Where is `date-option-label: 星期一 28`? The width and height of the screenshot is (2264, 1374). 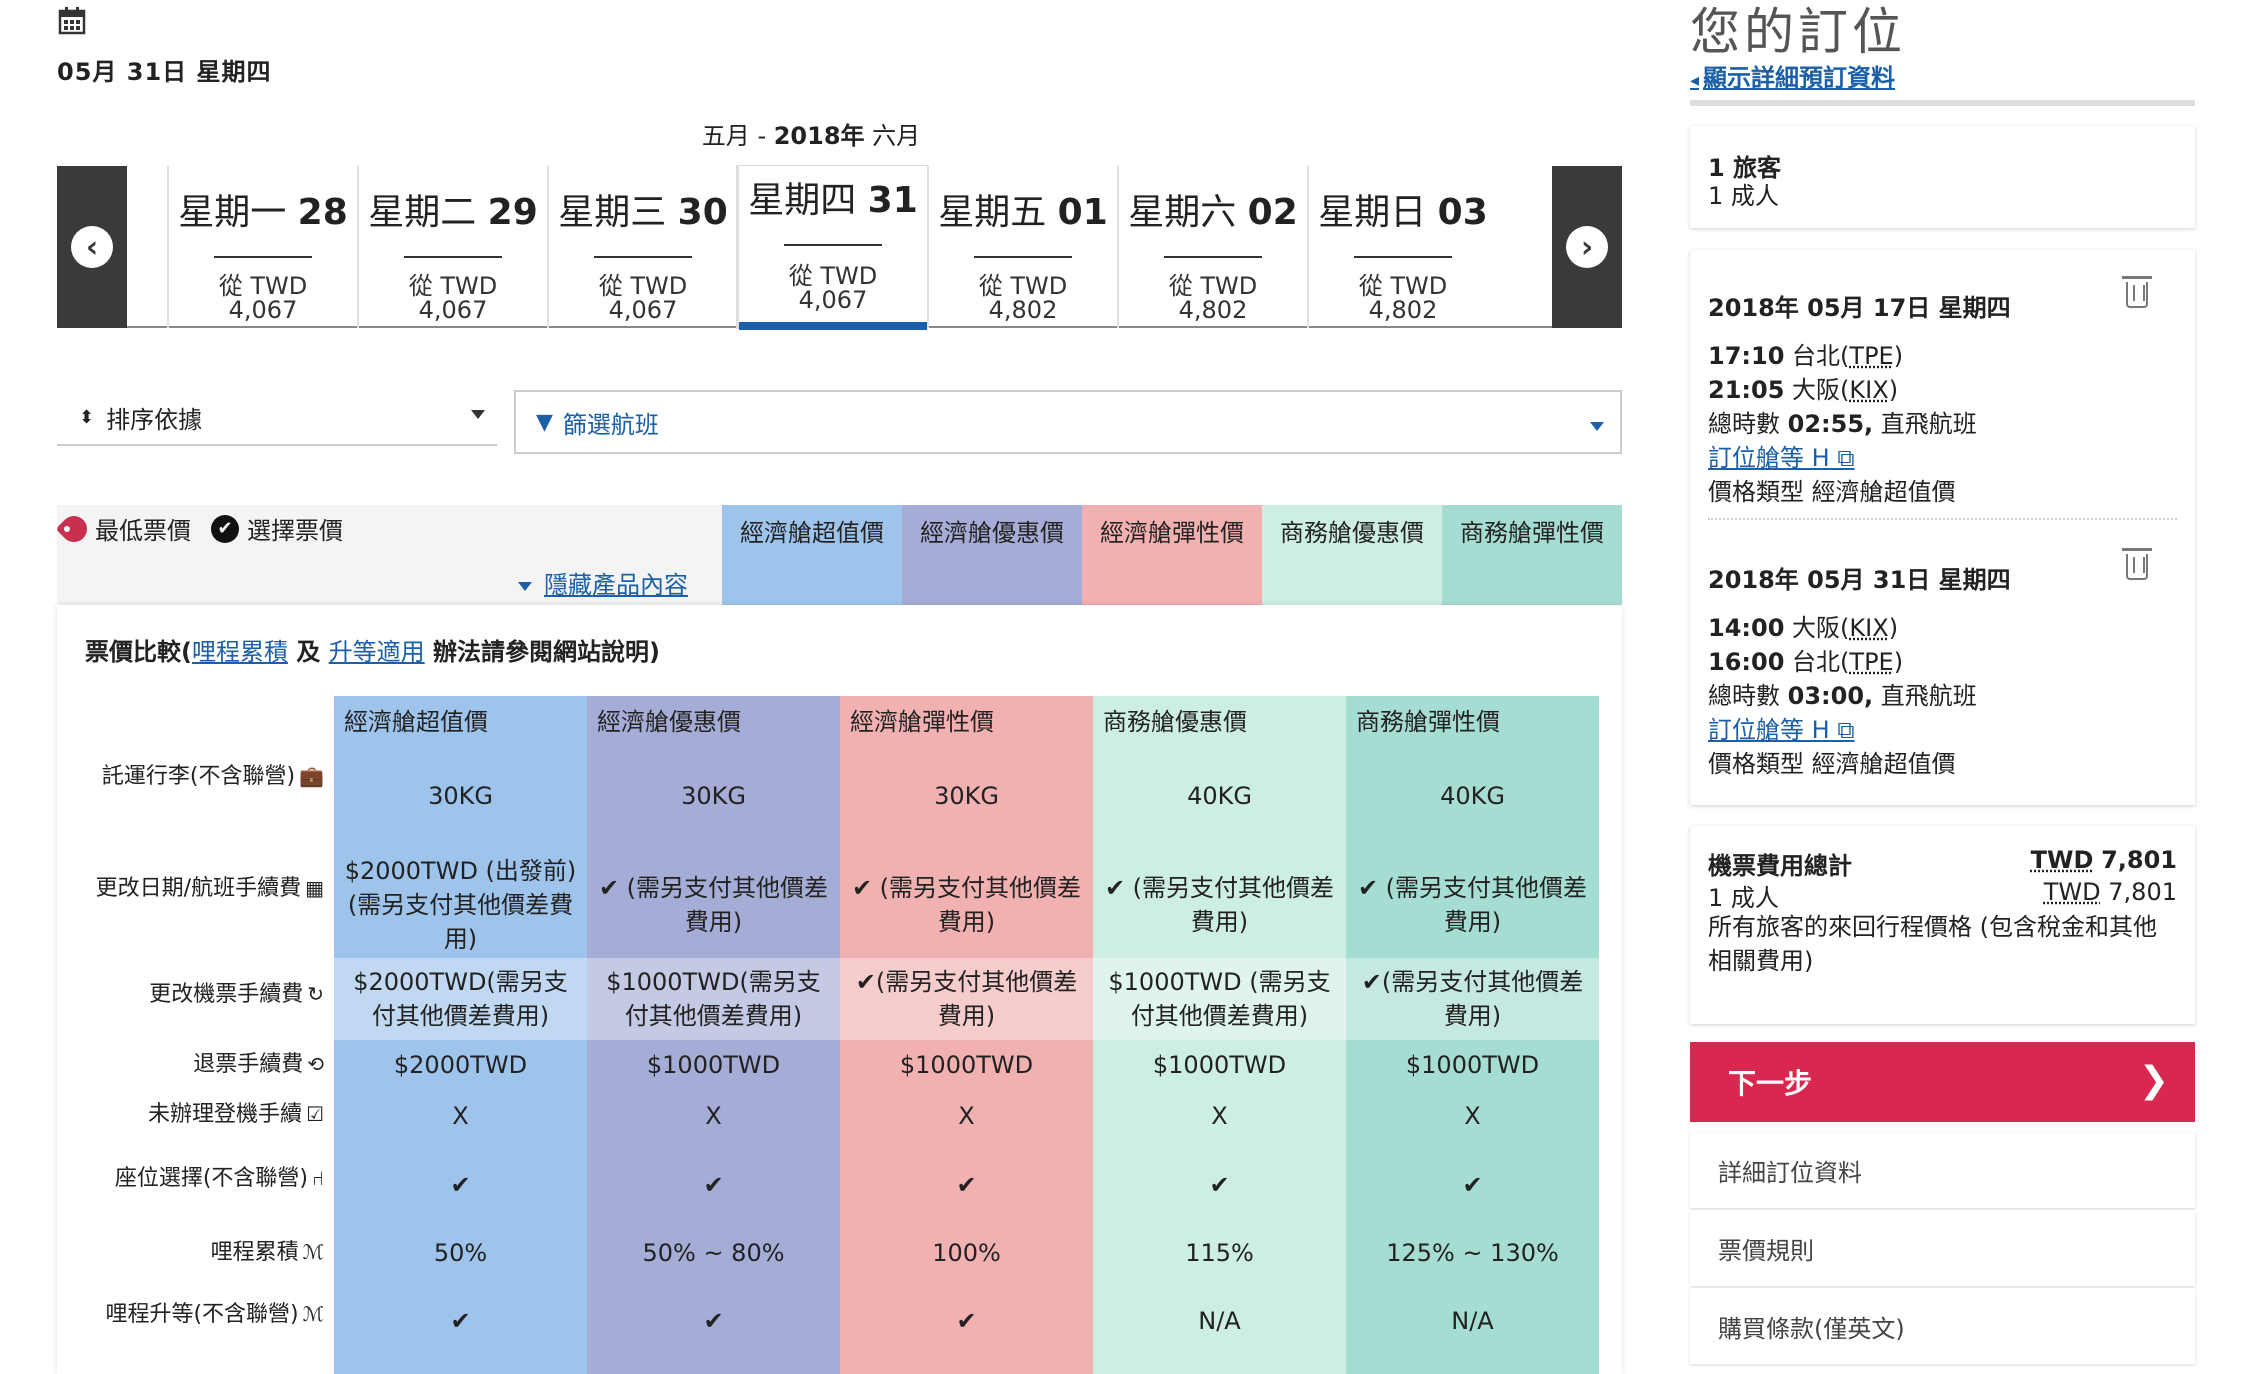
date-option-label: 星期一 28 is located at coordinates (263, 212).